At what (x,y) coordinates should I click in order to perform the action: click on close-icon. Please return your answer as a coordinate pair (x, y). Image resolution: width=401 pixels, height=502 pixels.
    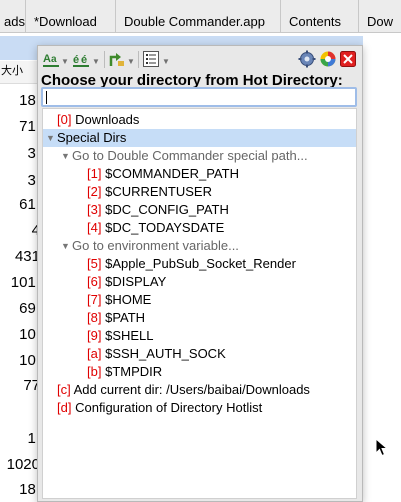
    Looking at the image, I should click on (348, 59).